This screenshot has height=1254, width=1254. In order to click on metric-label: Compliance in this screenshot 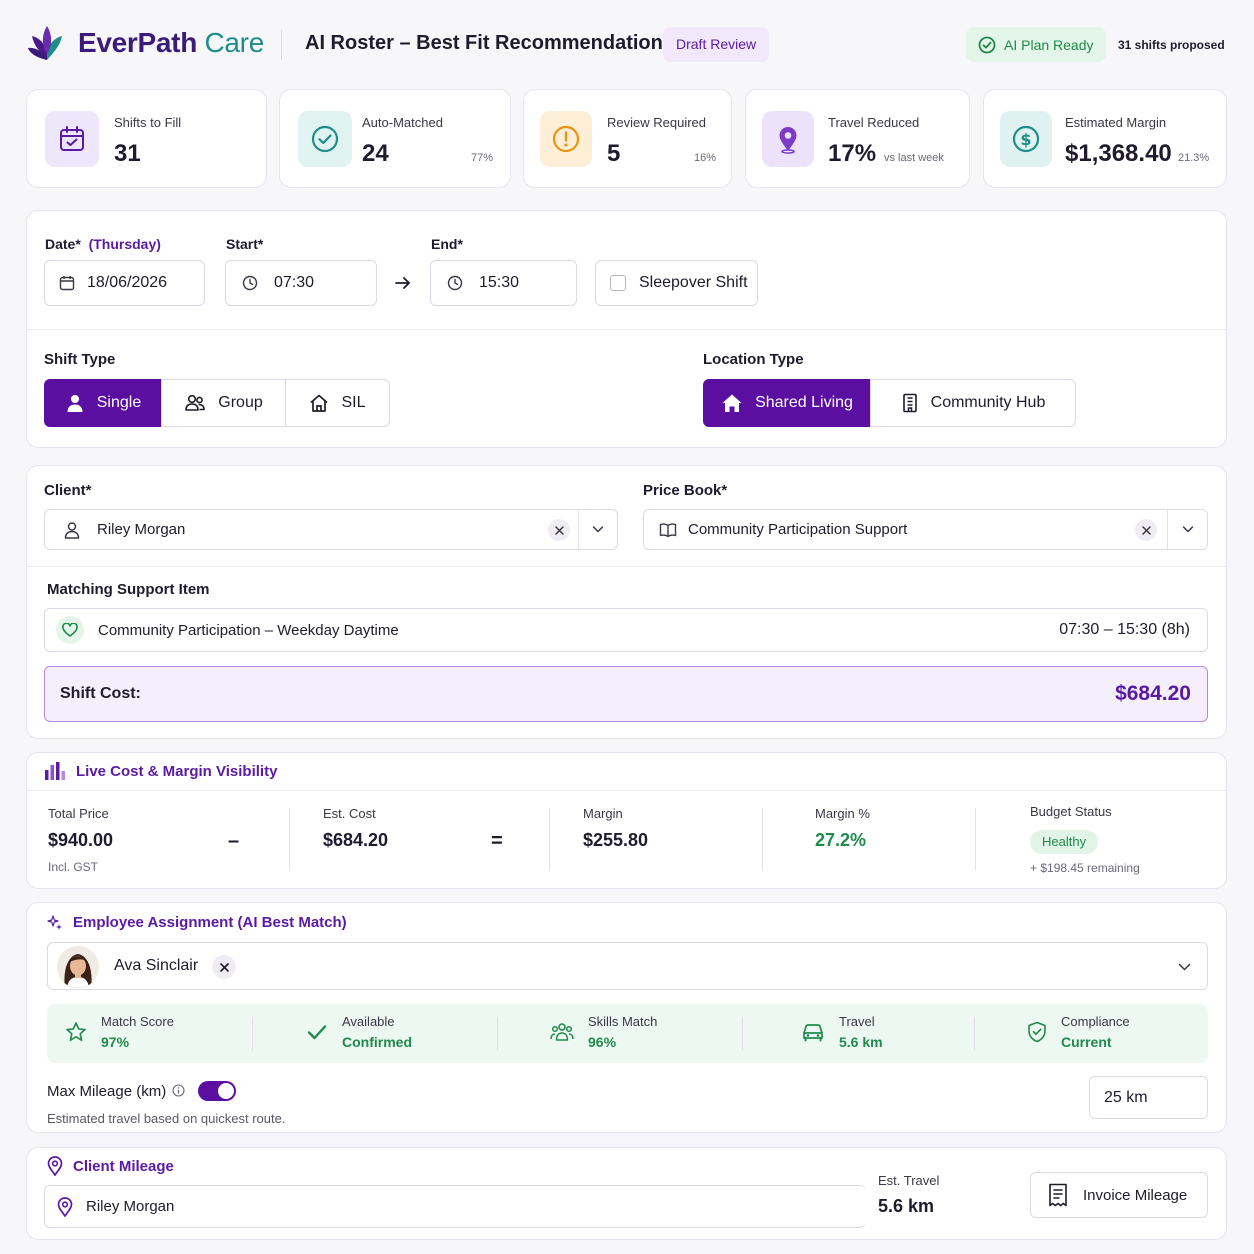, I will do `click(1095, 1021)`.